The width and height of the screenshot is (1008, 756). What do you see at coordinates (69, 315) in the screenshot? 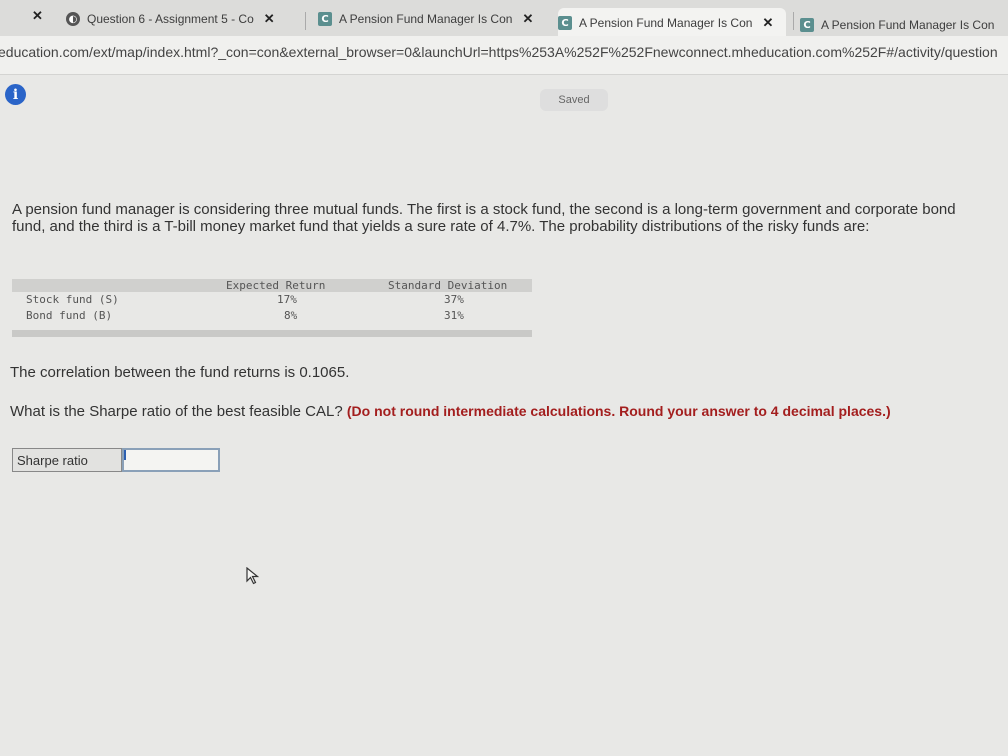
I see `row-label-bond-fund: Bond fund (B)` at bounding box center [69, 315].